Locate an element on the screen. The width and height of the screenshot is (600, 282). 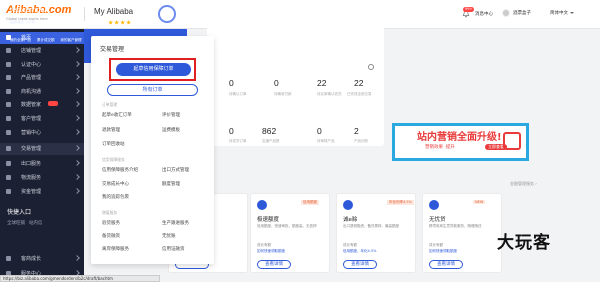
product-desc: 出口退税融资，备货周转，最高额度 is located at coordinates (371, 226).